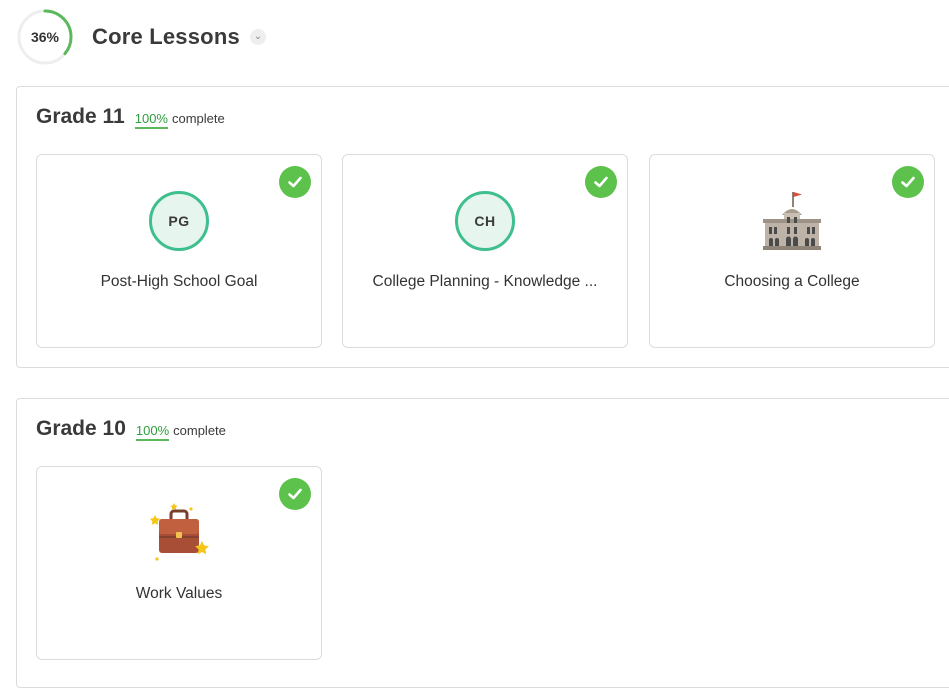 The image size is (949, 688). I want to click on briefcase-stars-icon, so click(179, 532).